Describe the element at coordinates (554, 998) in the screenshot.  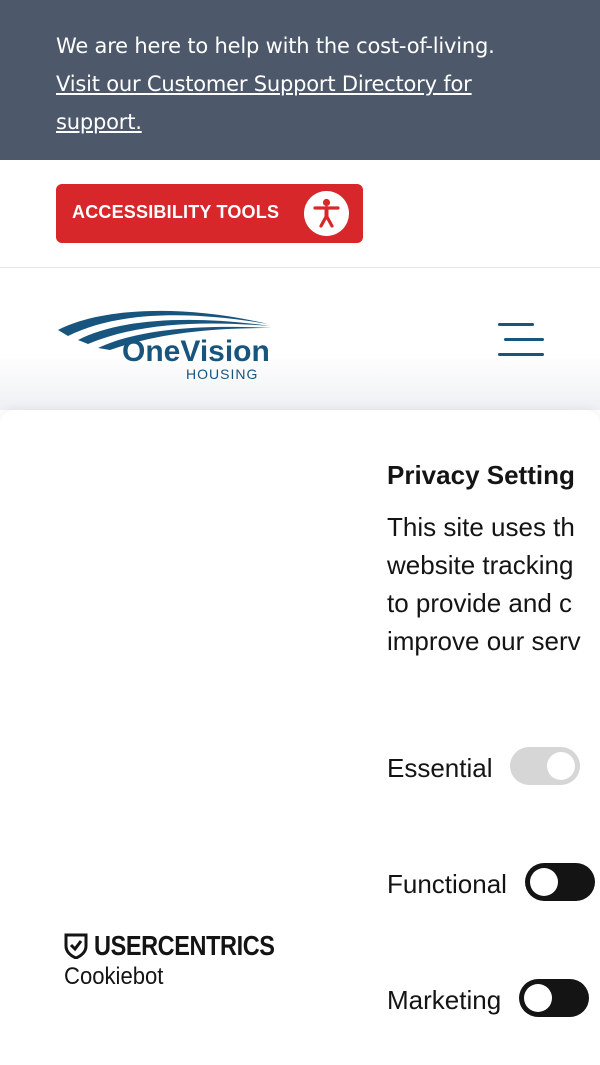
I see `marketing-toggle` at that location.